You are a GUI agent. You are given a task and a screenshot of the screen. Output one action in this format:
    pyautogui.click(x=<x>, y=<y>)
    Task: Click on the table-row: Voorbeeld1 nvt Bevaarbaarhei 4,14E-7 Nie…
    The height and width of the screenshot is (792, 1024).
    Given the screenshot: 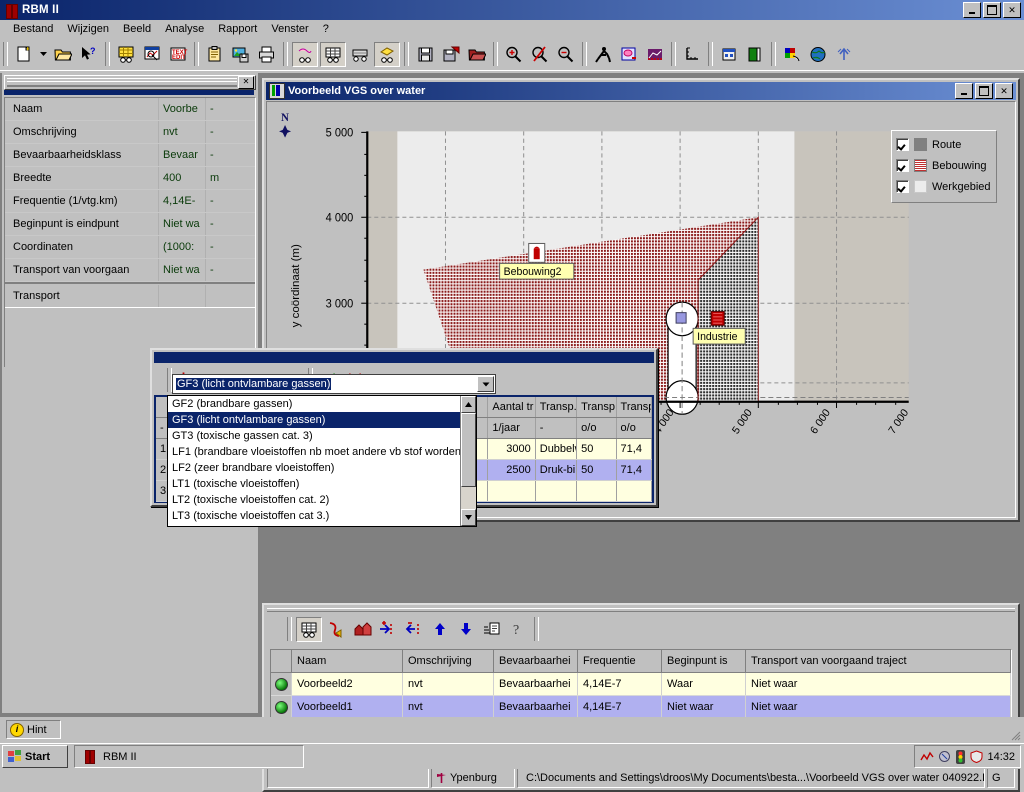 What is the action you would take?
    pyautogui.click(x=641, y=707)
    